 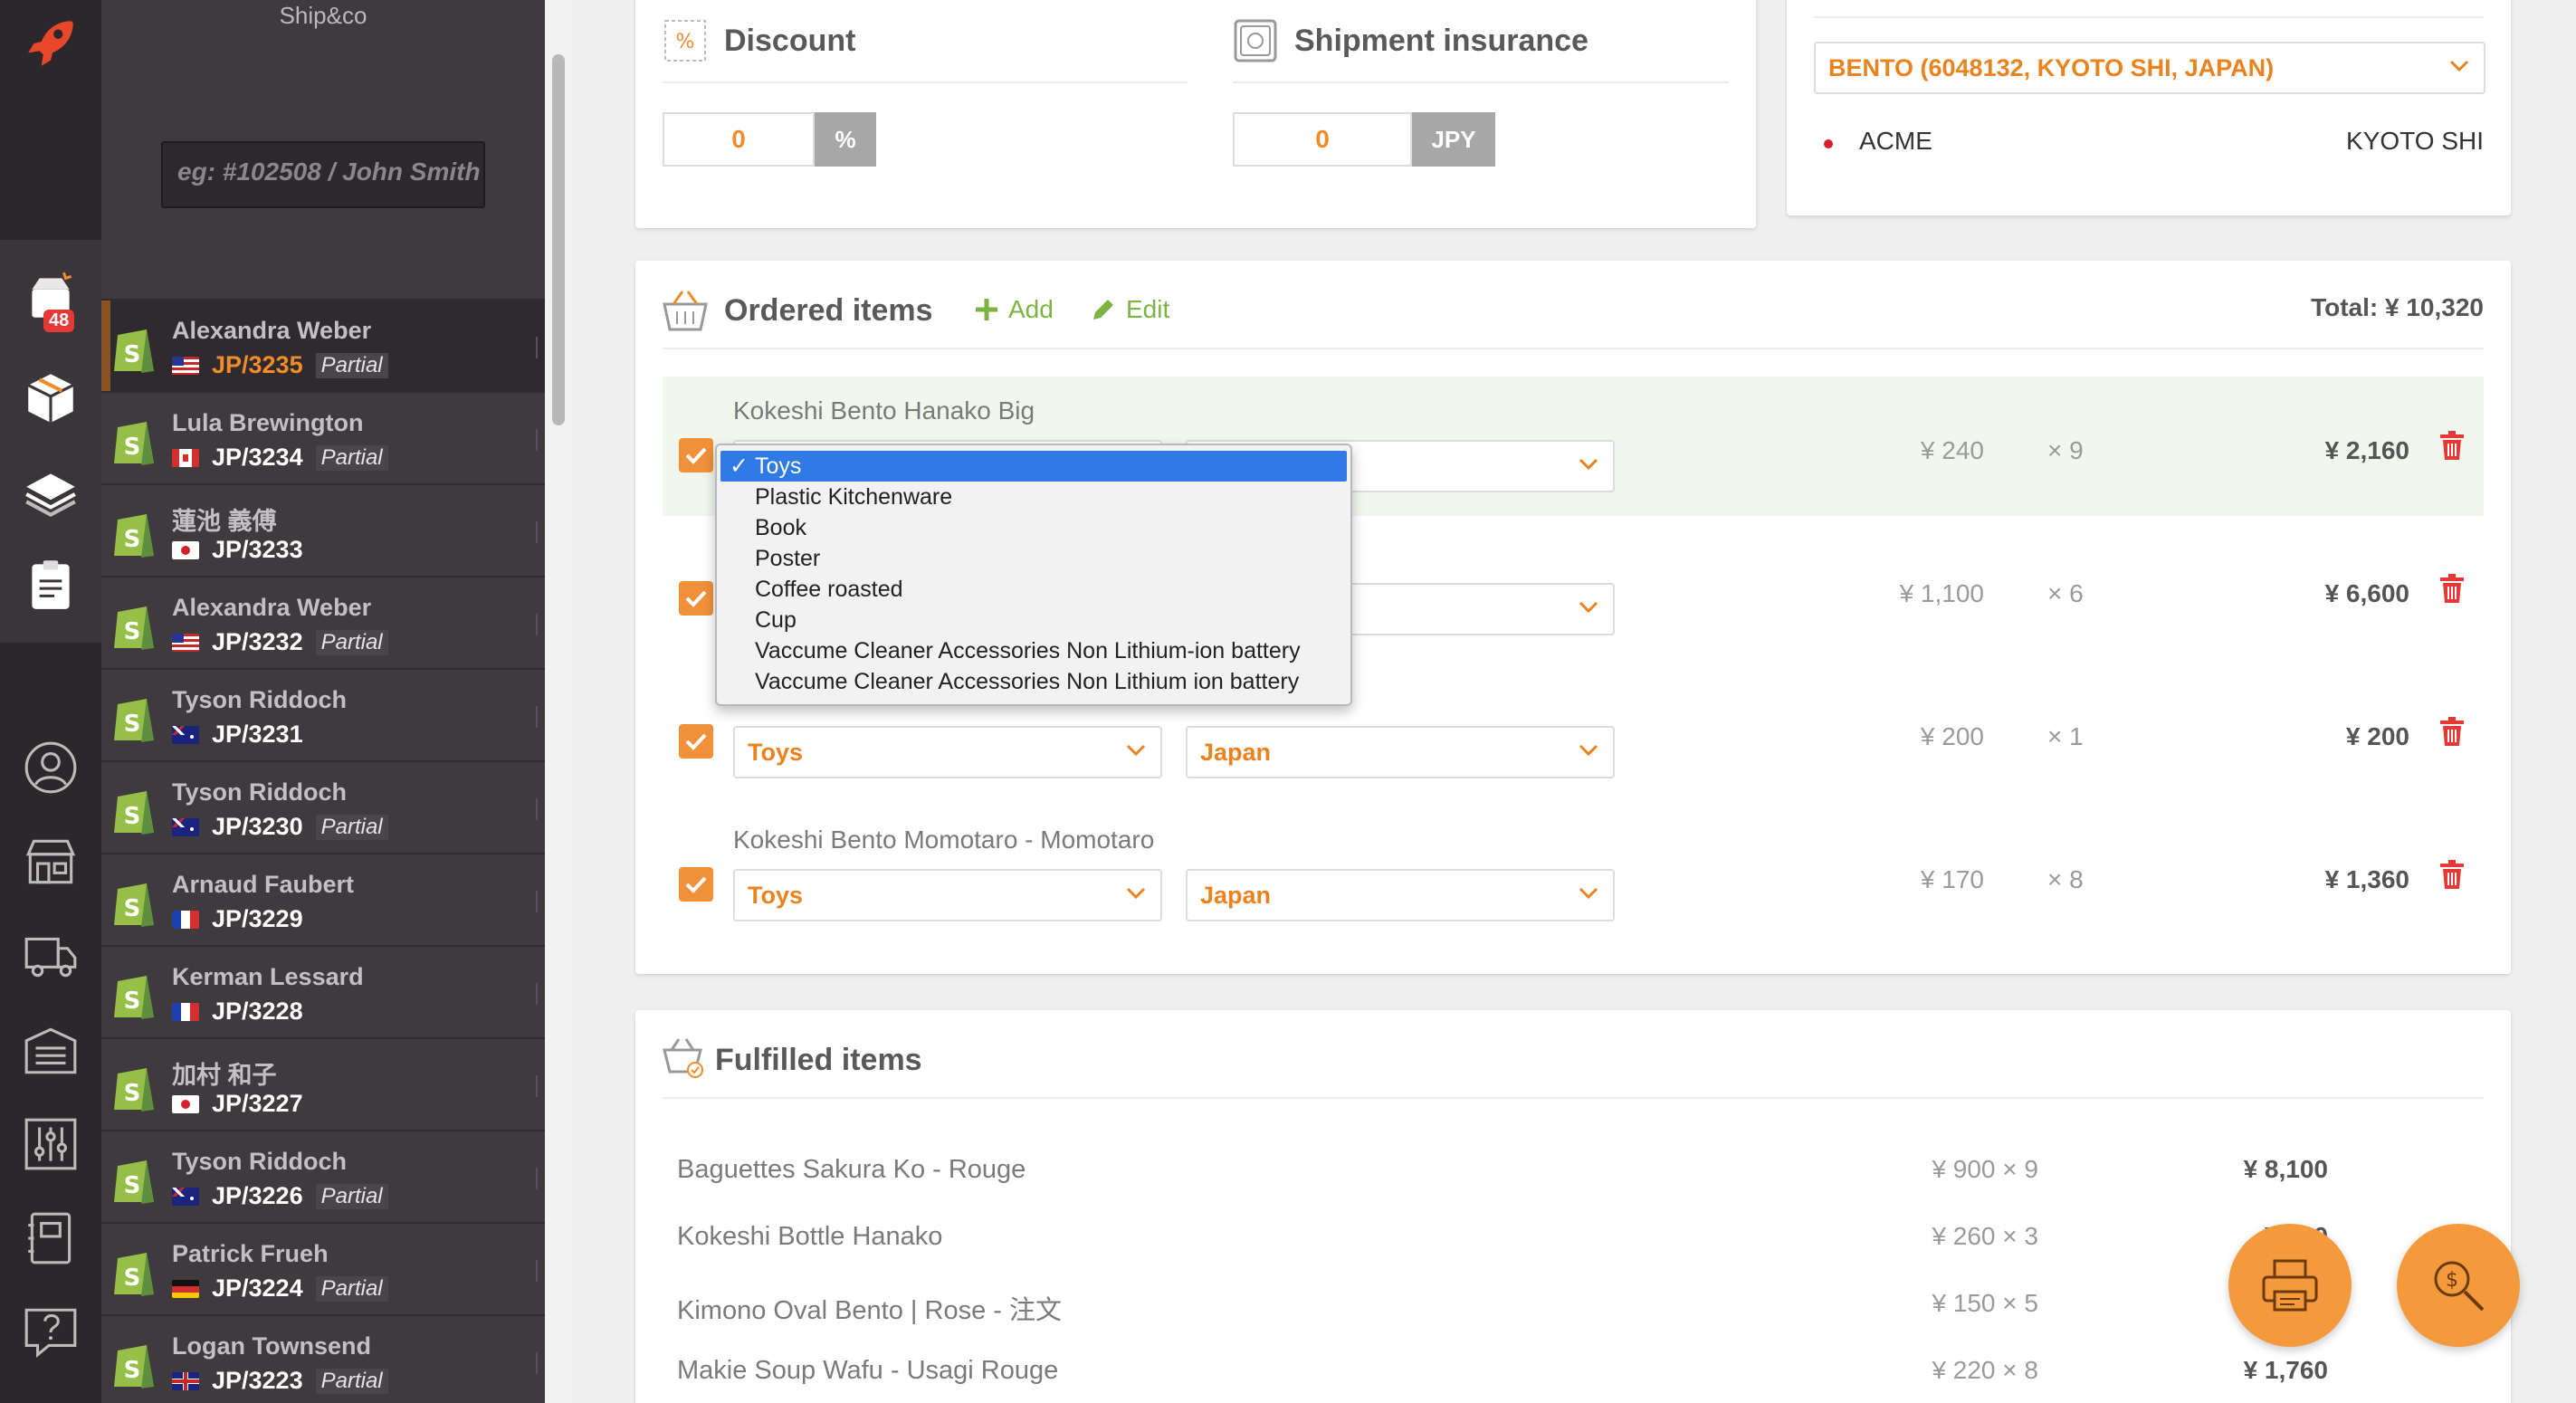 I want to click on truck-icon, so click(x=51, y=955).